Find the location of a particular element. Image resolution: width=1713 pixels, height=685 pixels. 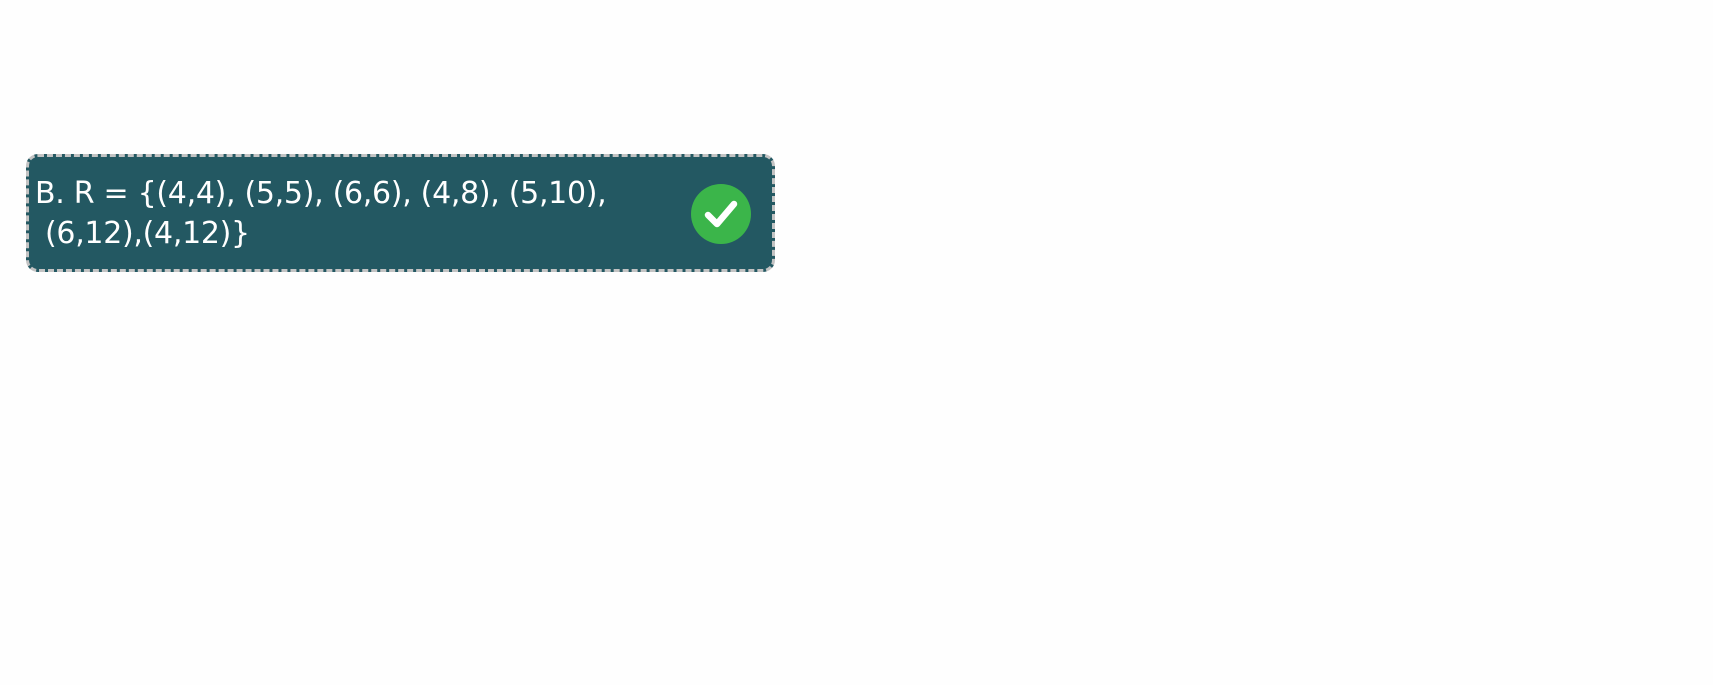

check-icon is located at coordinates (721, 214).